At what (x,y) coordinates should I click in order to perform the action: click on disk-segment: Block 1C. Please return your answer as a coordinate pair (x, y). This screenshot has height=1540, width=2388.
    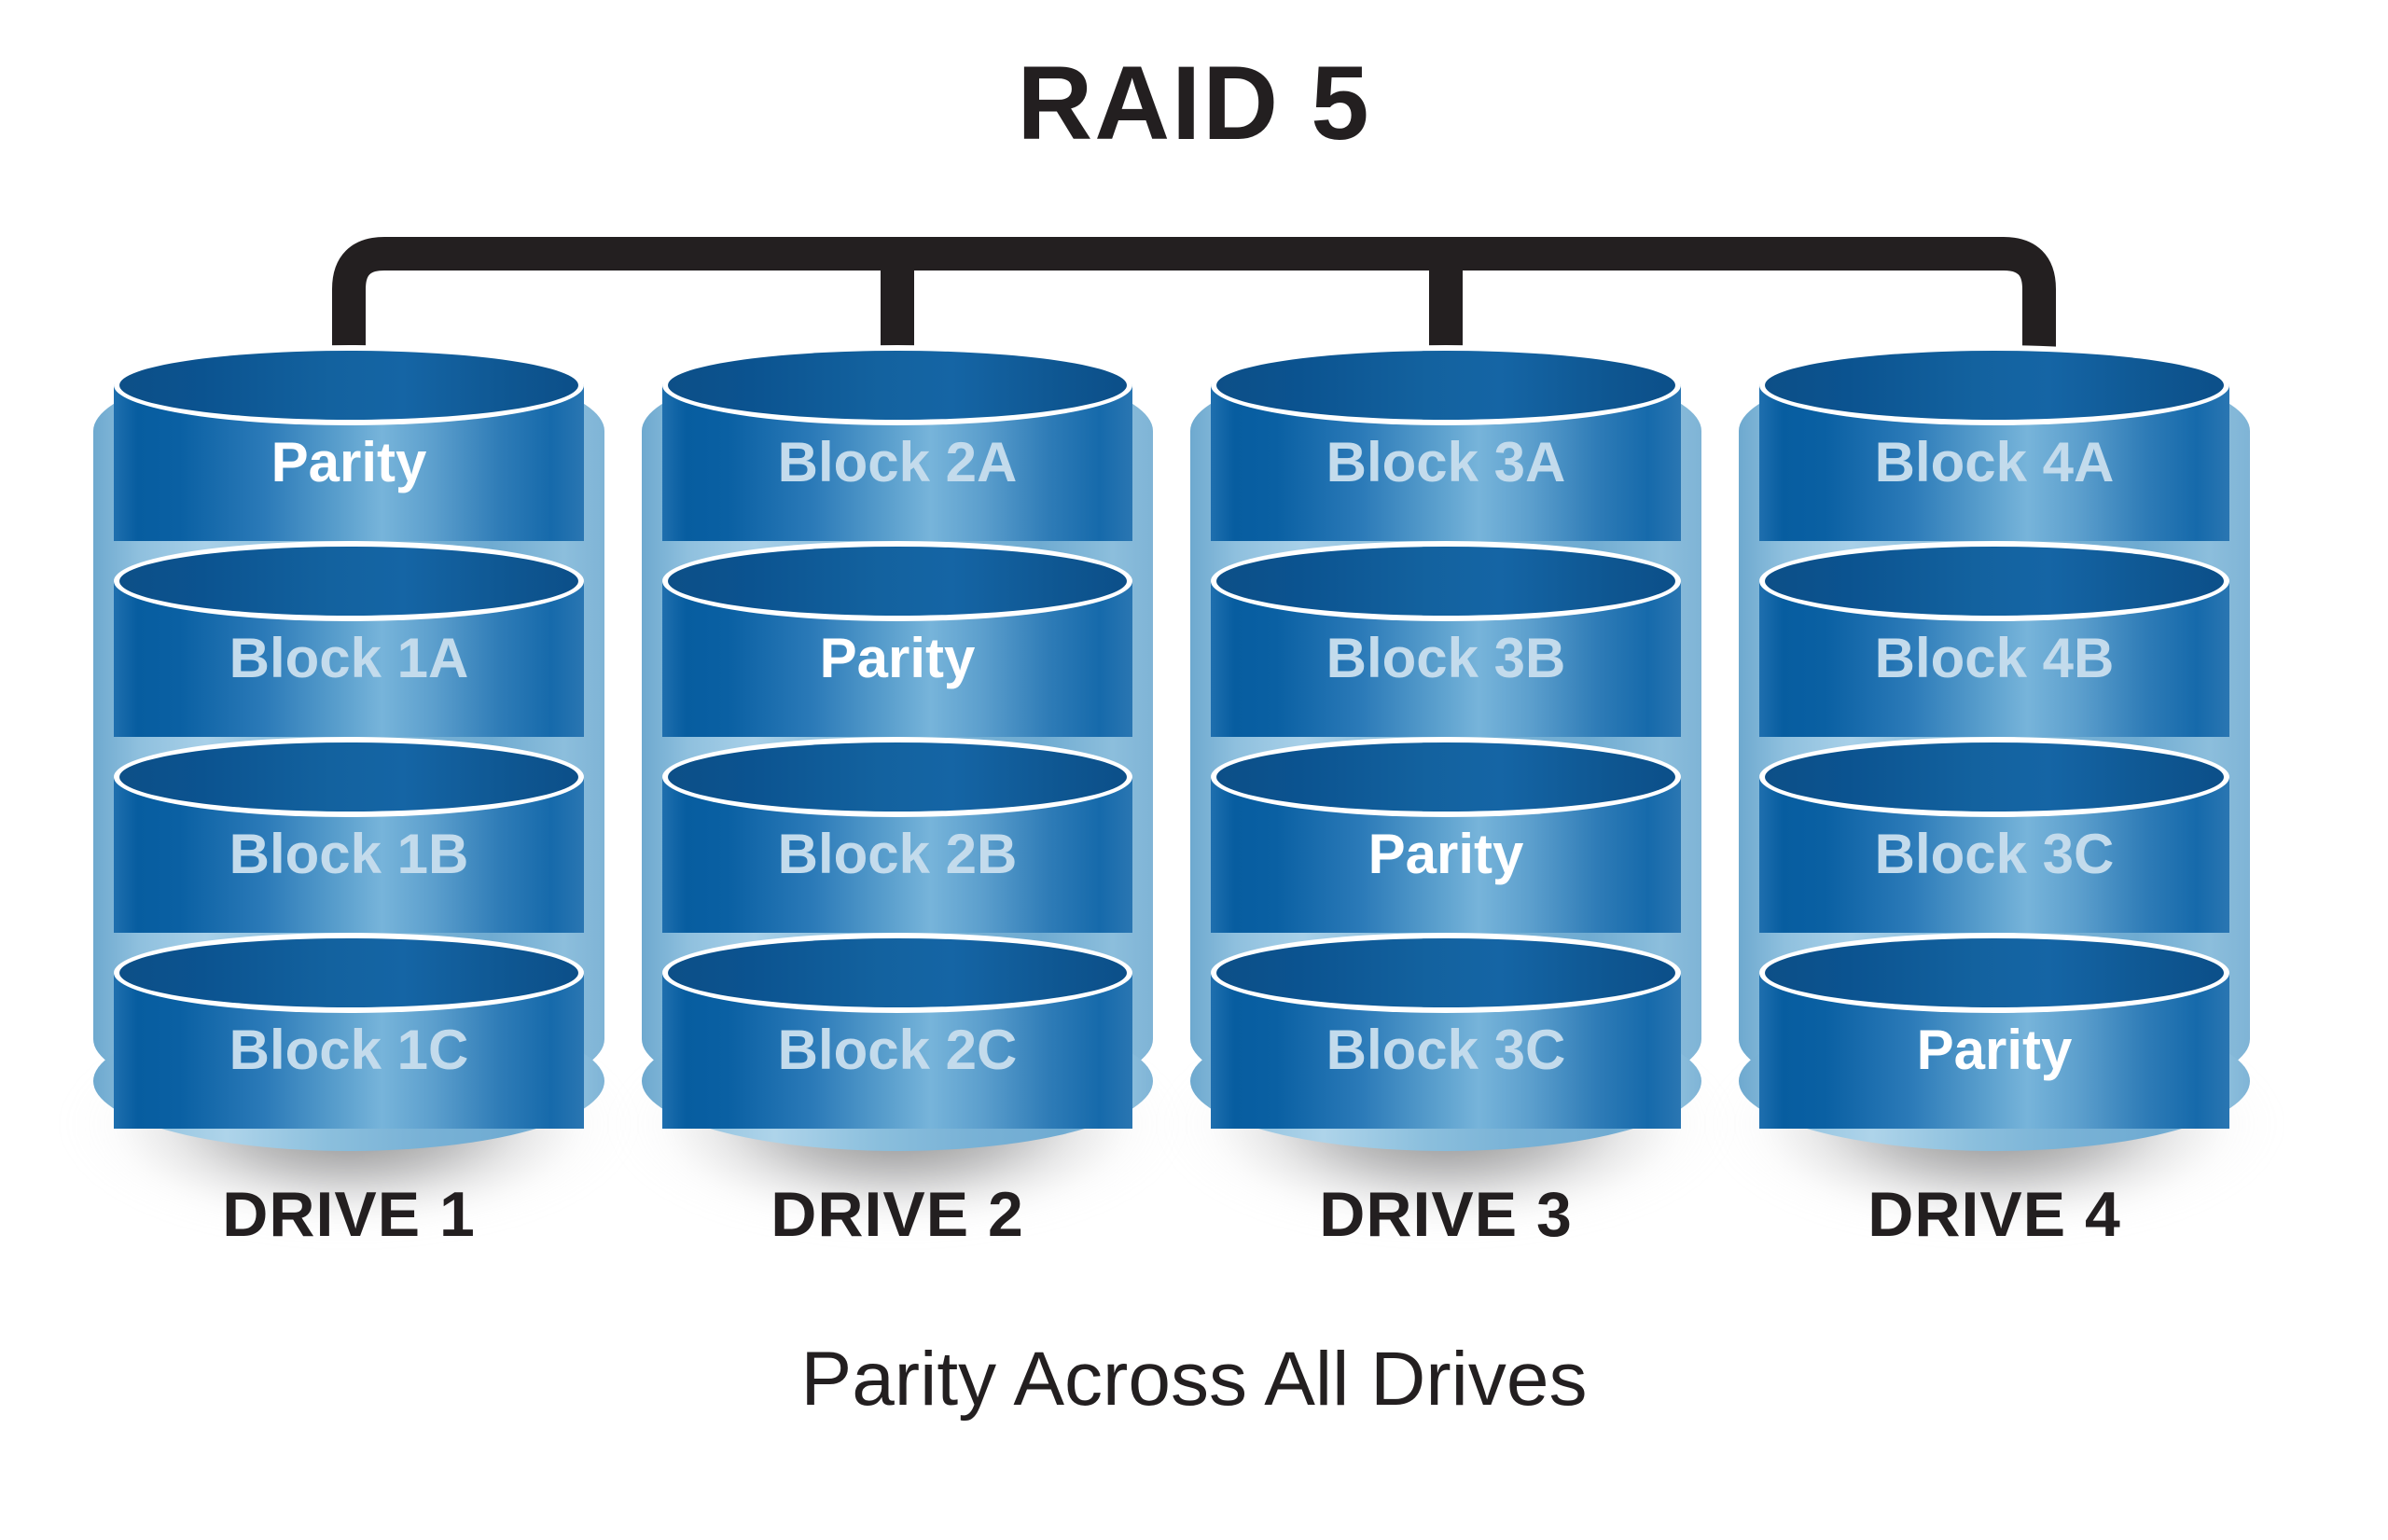
    Looking at the image, I should click on (349, 1031).